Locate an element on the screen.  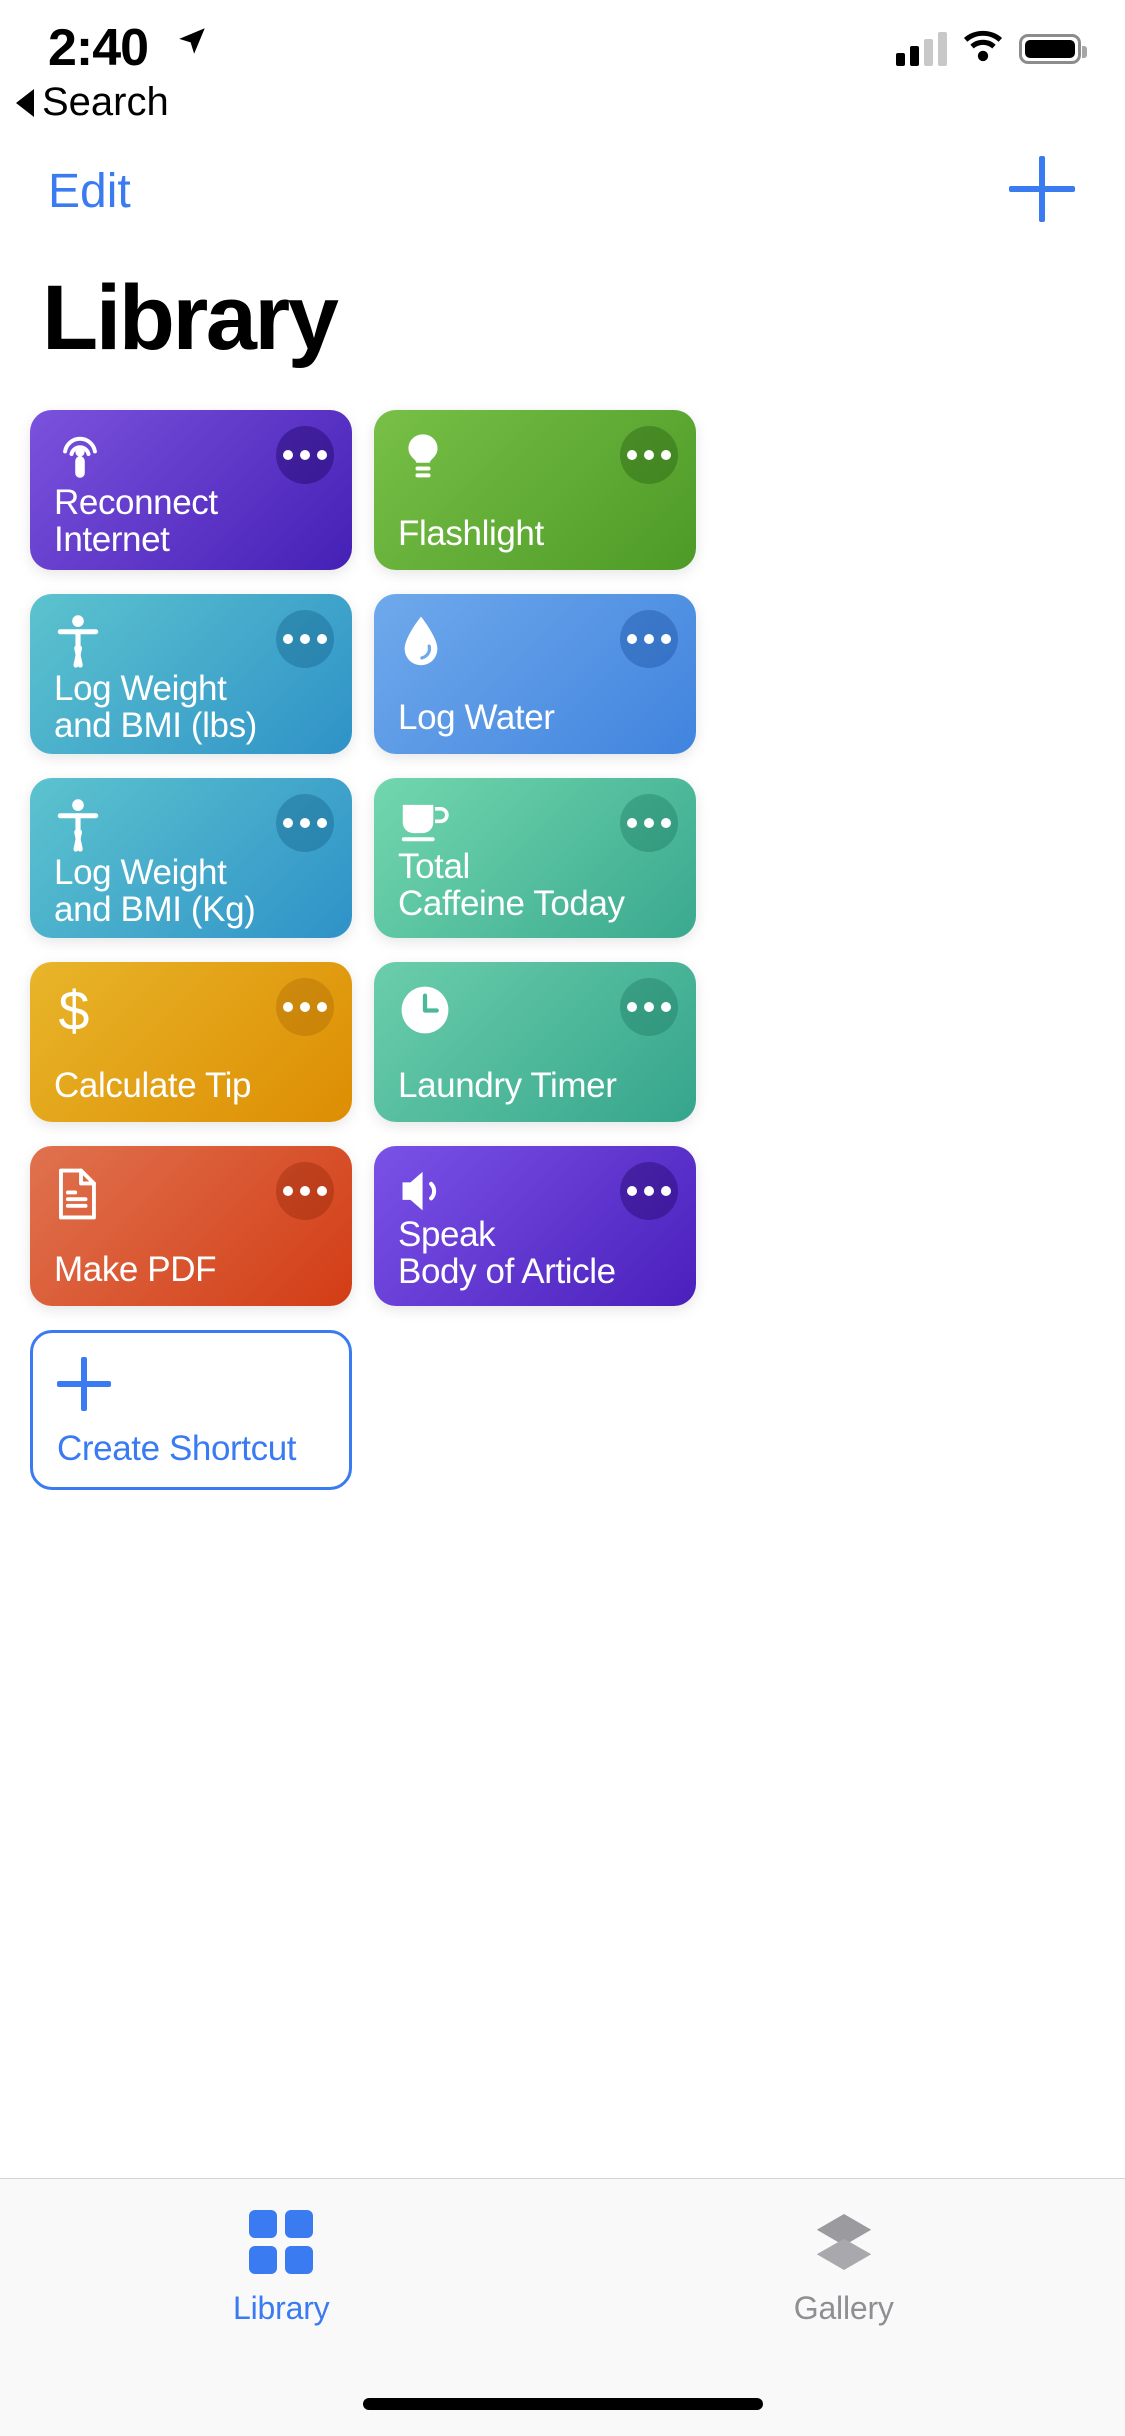
location-arrow-icon is located at coordinates (192, 43).